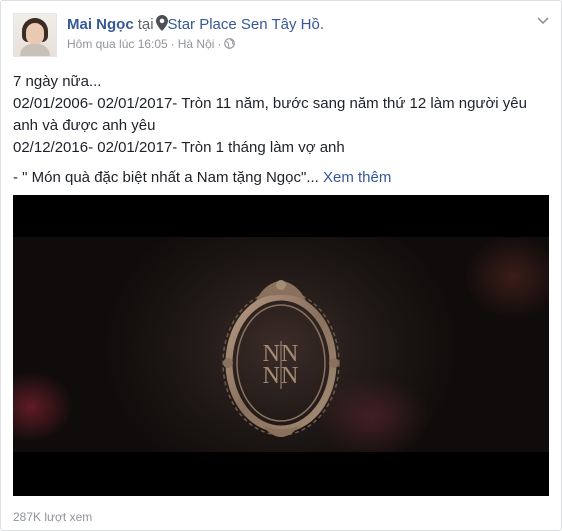 This screenshot has width=562, height=531. Describe the element at coordinates (543, 21) in the screenshot. I see `chevron-down-icon` at that location.